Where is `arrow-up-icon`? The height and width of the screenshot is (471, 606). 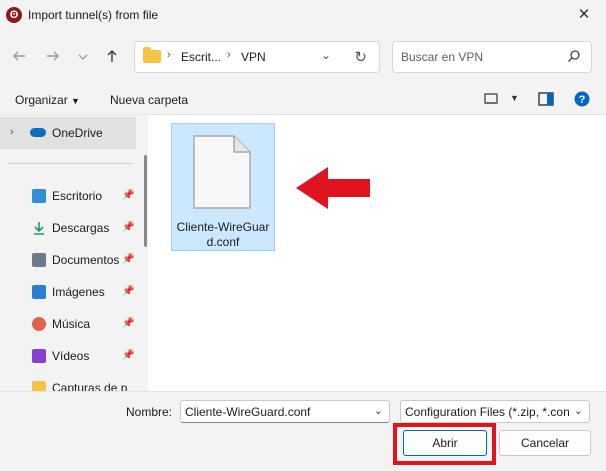
arrow-up-icon is located at coordinates (112, 56).